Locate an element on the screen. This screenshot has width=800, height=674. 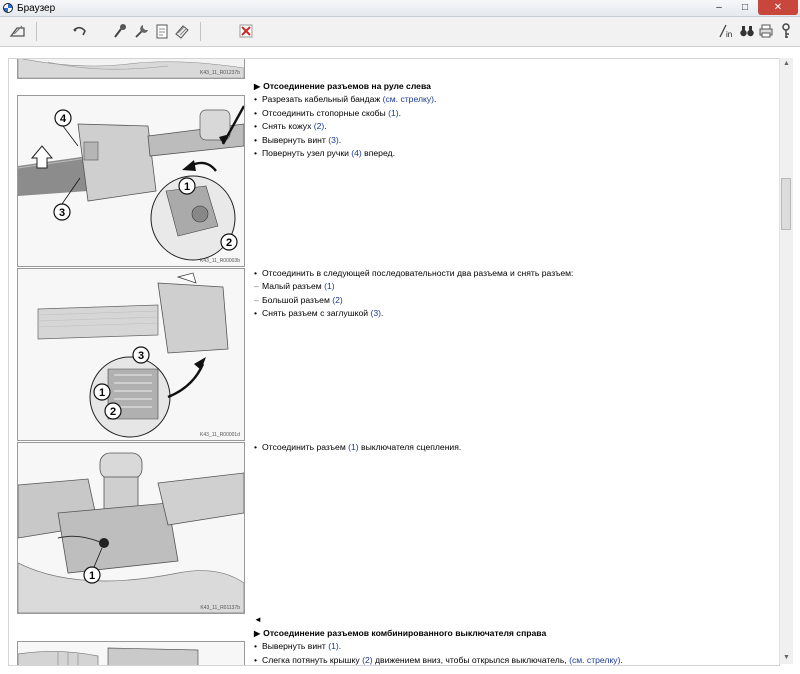
close-button: ✕ is located at coordinates (778, 7).